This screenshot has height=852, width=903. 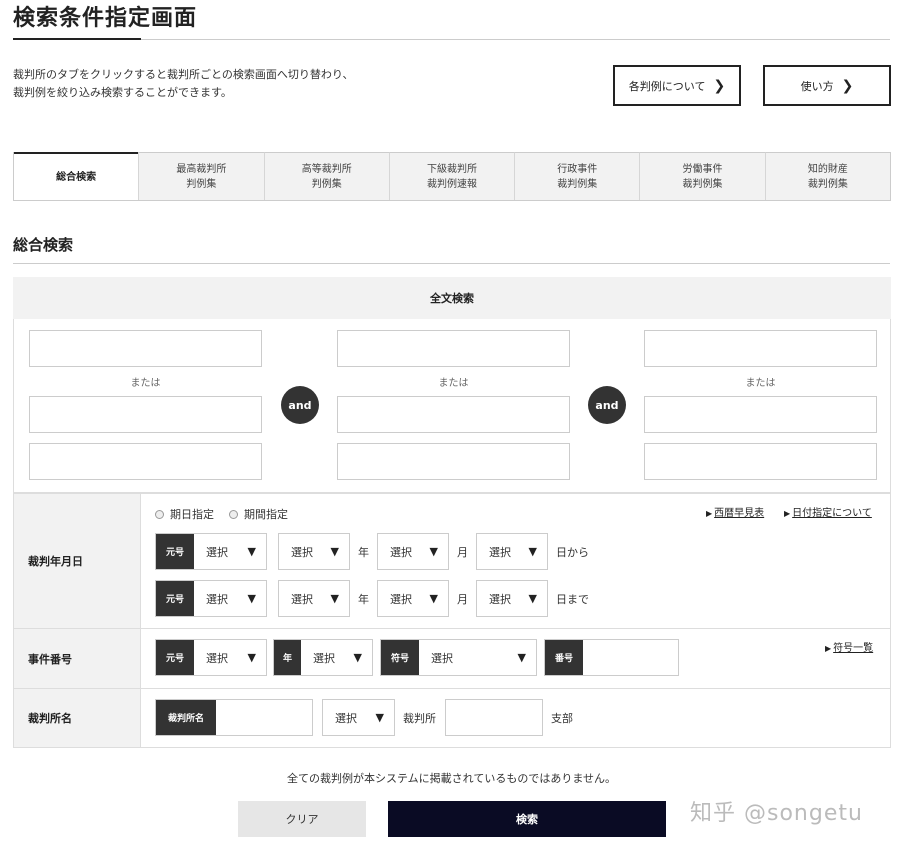 I want to click on case-number-input: 番号, so click(x=611, y=657).